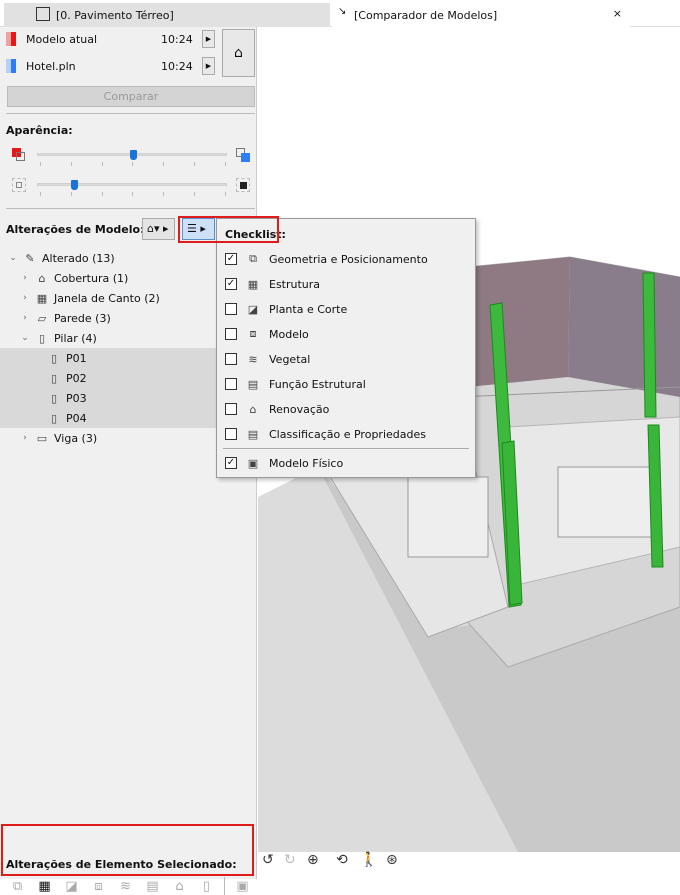 The image size is (680, 895). Describe the element at coordinates (42, 298) in the screenshot. I see `corner-window-icon: ▦` at that location.